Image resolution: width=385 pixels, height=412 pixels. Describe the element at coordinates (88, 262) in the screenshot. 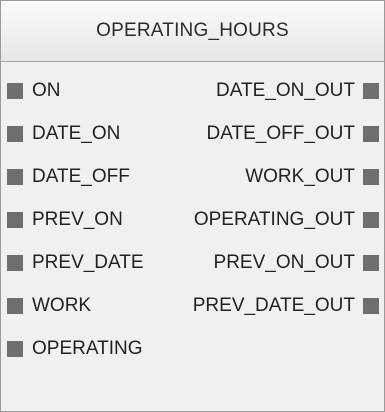

I see `input-pin-label: PREV_DATE` at that location.